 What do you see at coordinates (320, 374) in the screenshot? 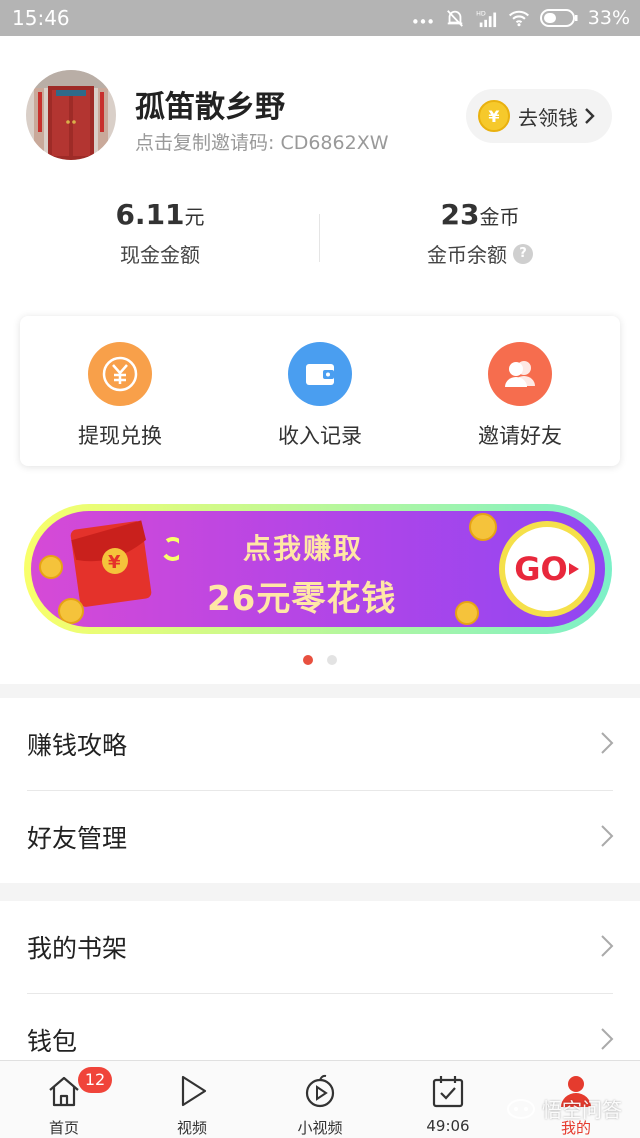
I see `wallet-icon` at bounding box center [320, 374].